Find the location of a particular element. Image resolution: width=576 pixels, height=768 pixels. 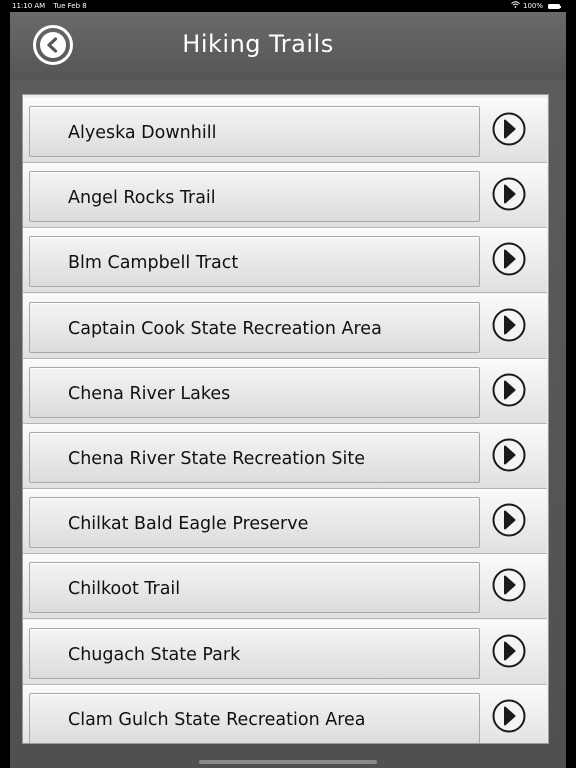

list-item: Chilkat Bald Eagle Preserve is located at coordinates (285, 522).